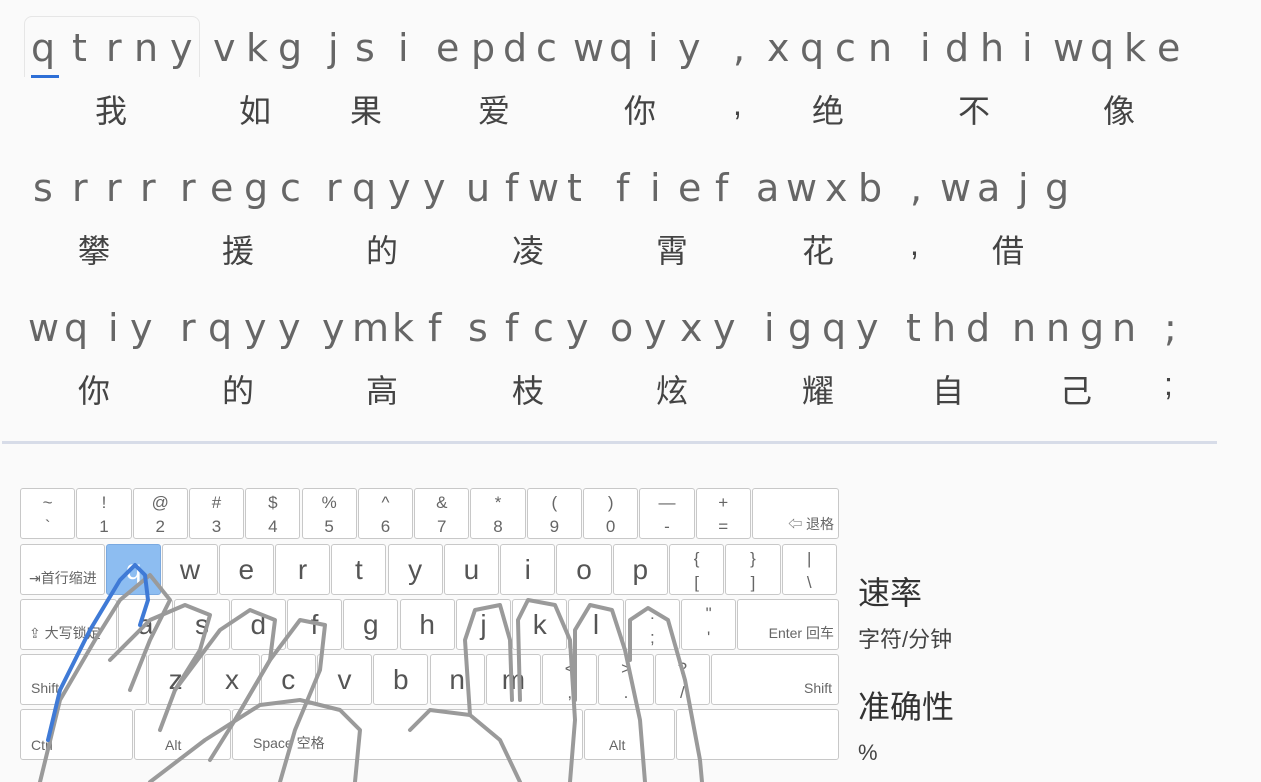 The height and width of the screenshot is (782, 1261). I want to click on key-1: ! 1, so click(104, 513).